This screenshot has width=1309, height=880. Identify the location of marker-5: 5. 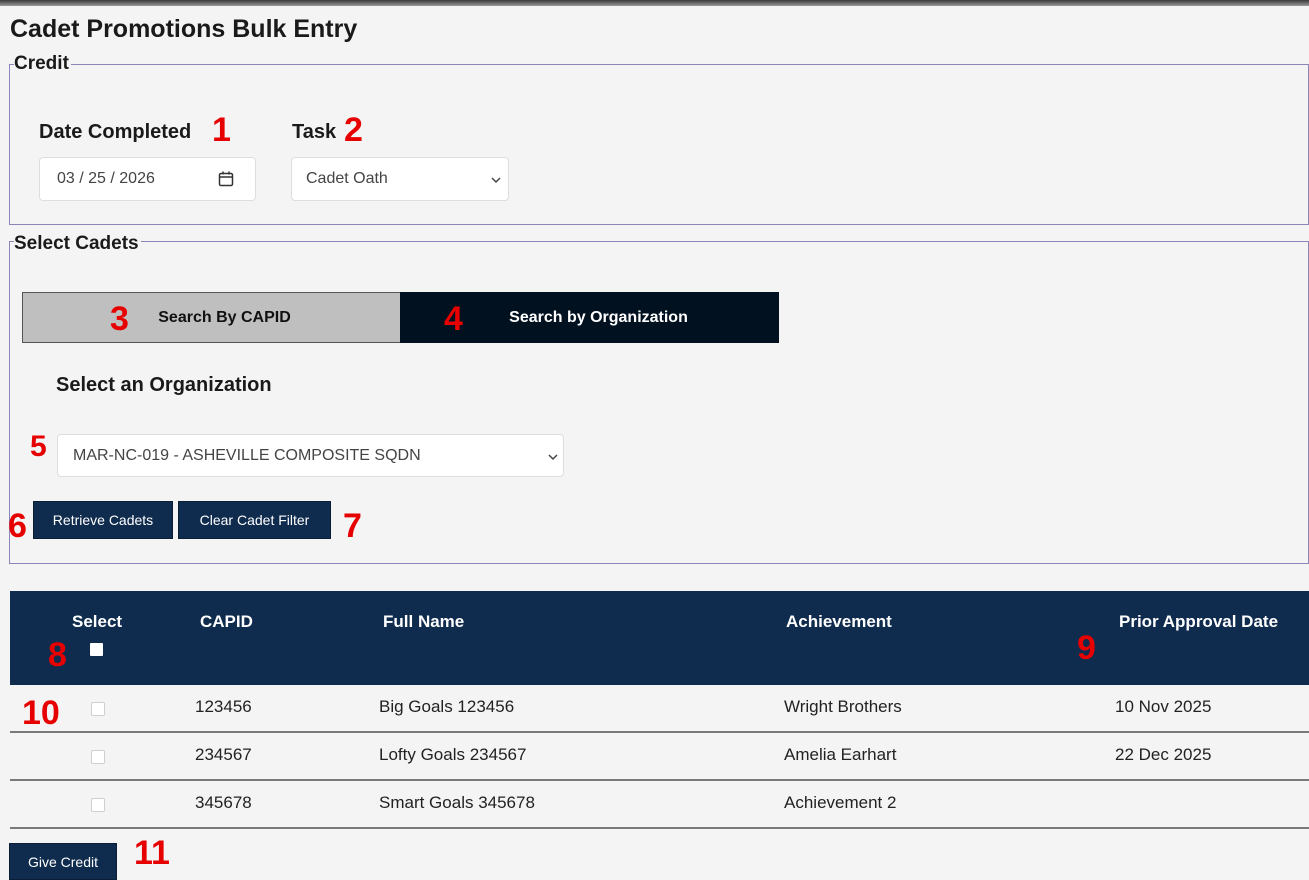
(38, 446).